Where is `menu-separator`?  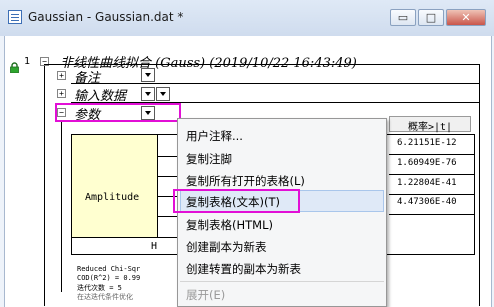
menu-separator is located at coordinates (282, 281).